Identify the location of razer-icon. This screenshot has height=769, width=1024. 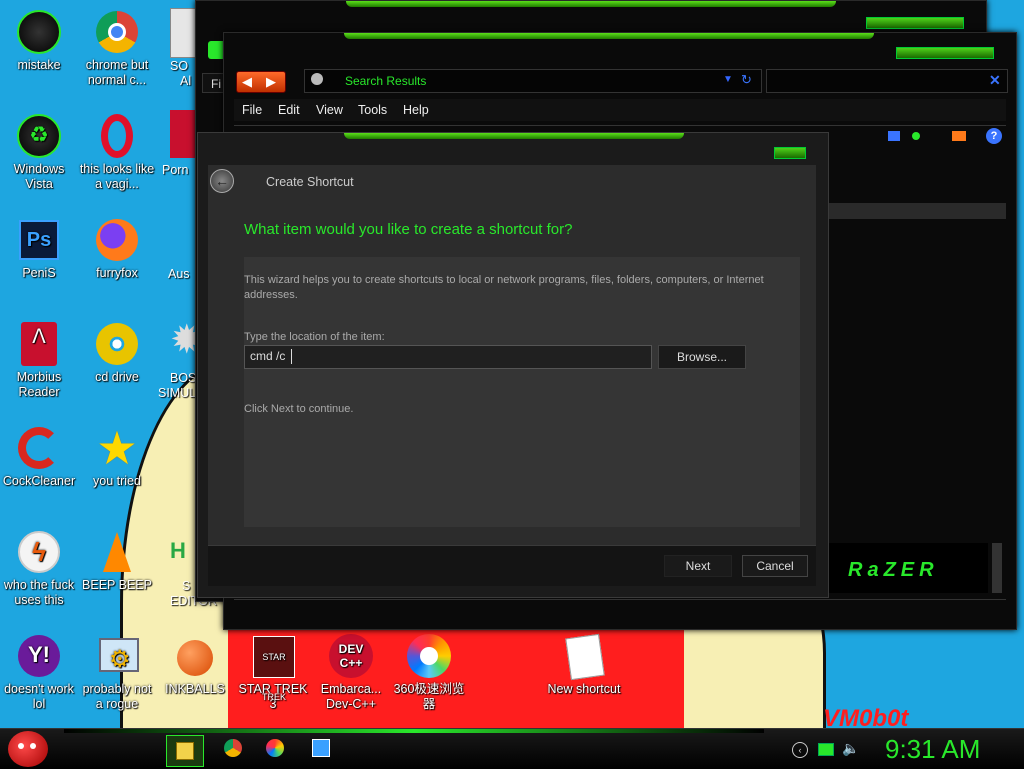
(39, 32).